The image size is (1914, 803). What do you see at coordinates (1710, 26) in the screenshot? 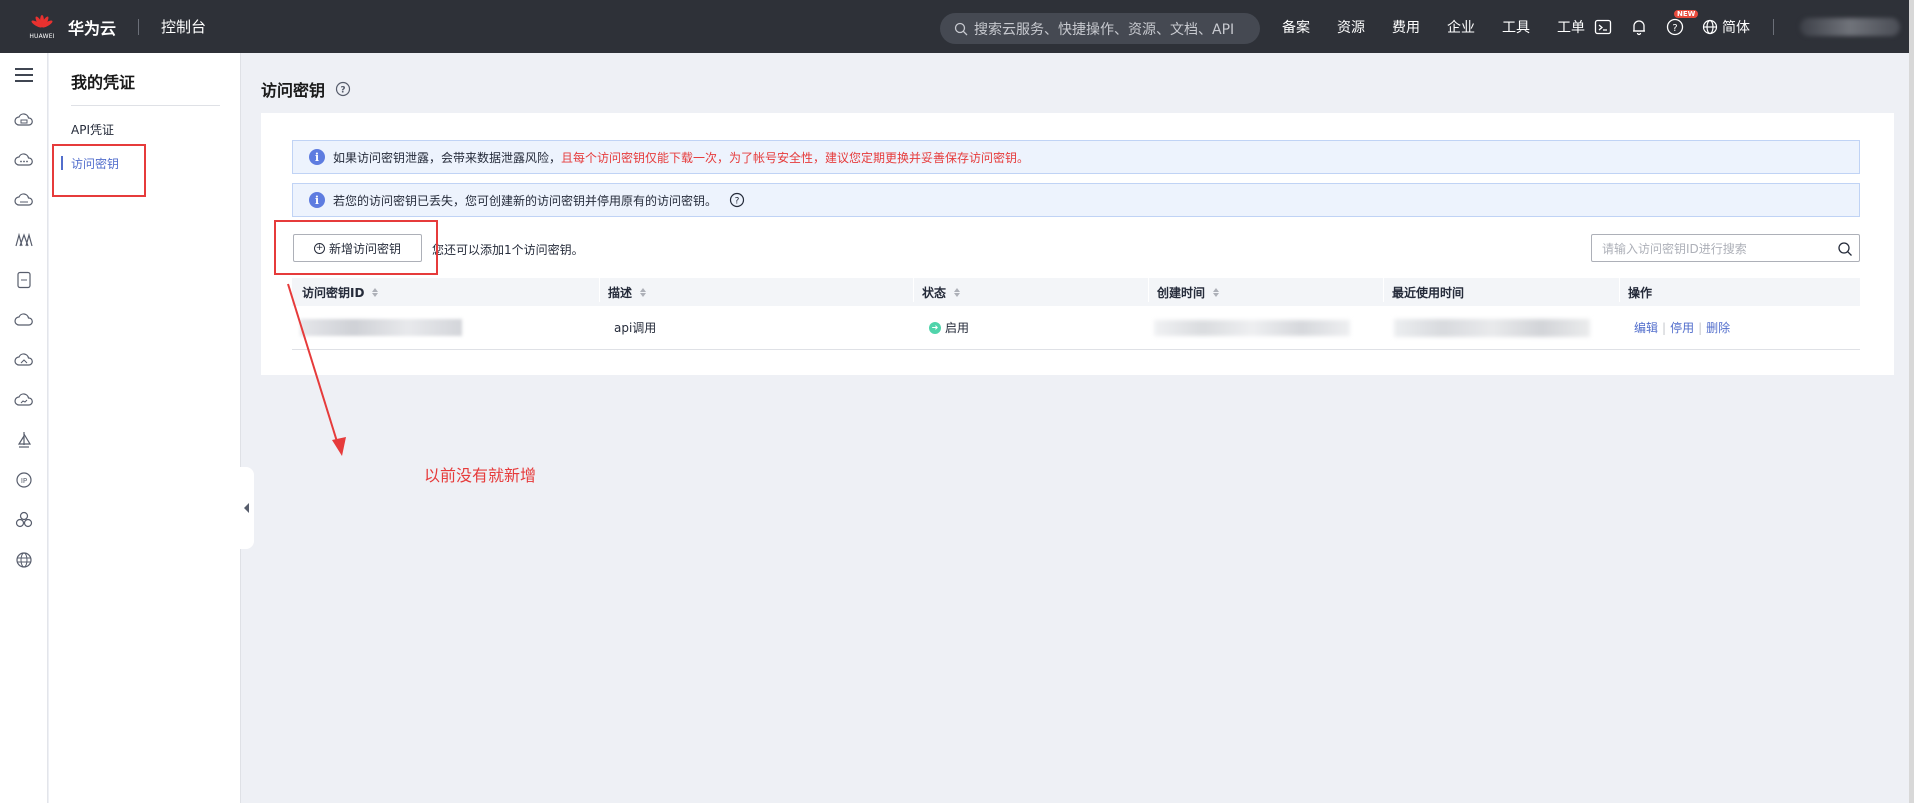
I see `globe-icon` at bounding box center [1710, 26].